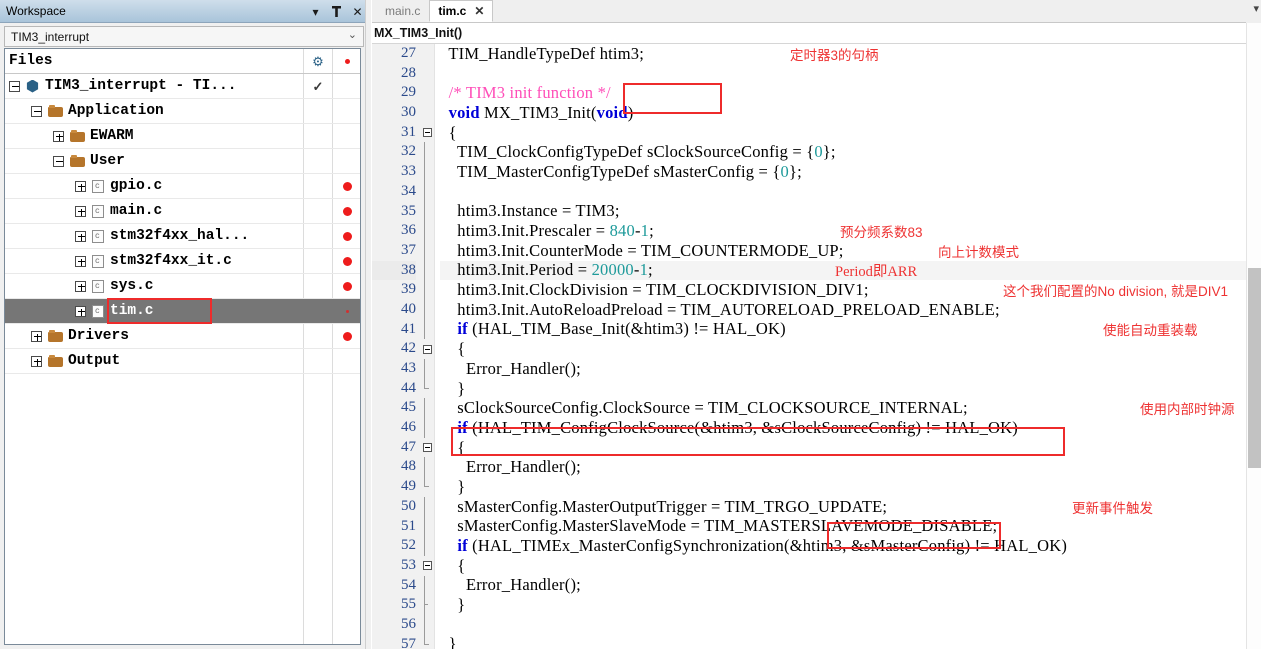 The height and width of the screenshot is (649, 1261). Describe the element at coordinates (538, 112) in the screenshot. I see `token: MX_TIM3_Init(` at that location.